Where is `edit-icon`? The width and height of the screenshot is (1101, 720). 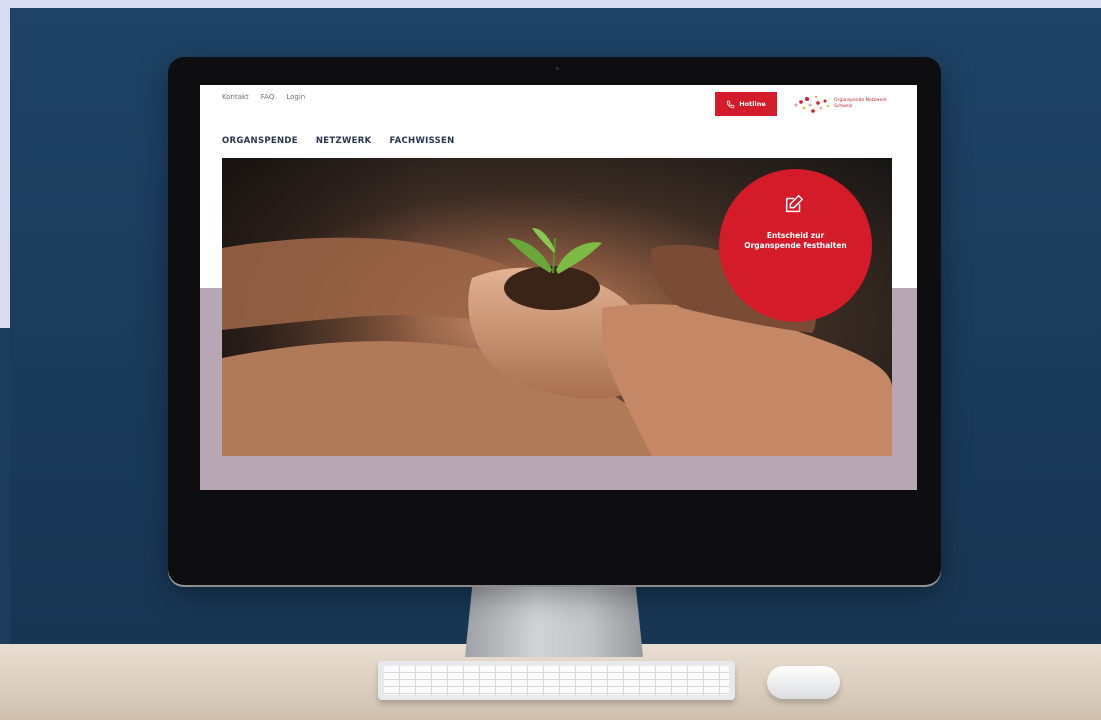
edit-icon is located at coordinates (794, 203).